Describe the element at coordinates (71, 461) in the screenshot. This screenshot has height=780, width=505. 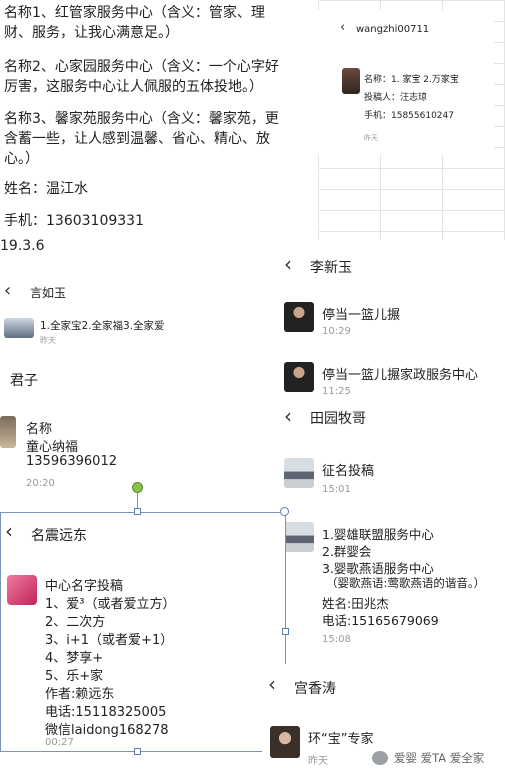
I see `message-line: 13596396012` at that location.